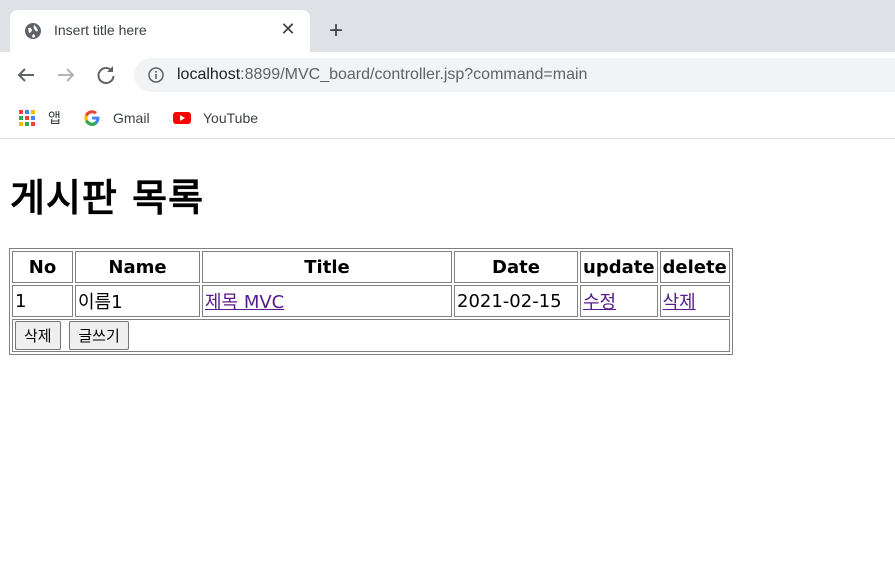 The width and height of the screenshot is (895, 581). I want to click on table-button-row: 삭제 글쓰기, so click(371, 335).